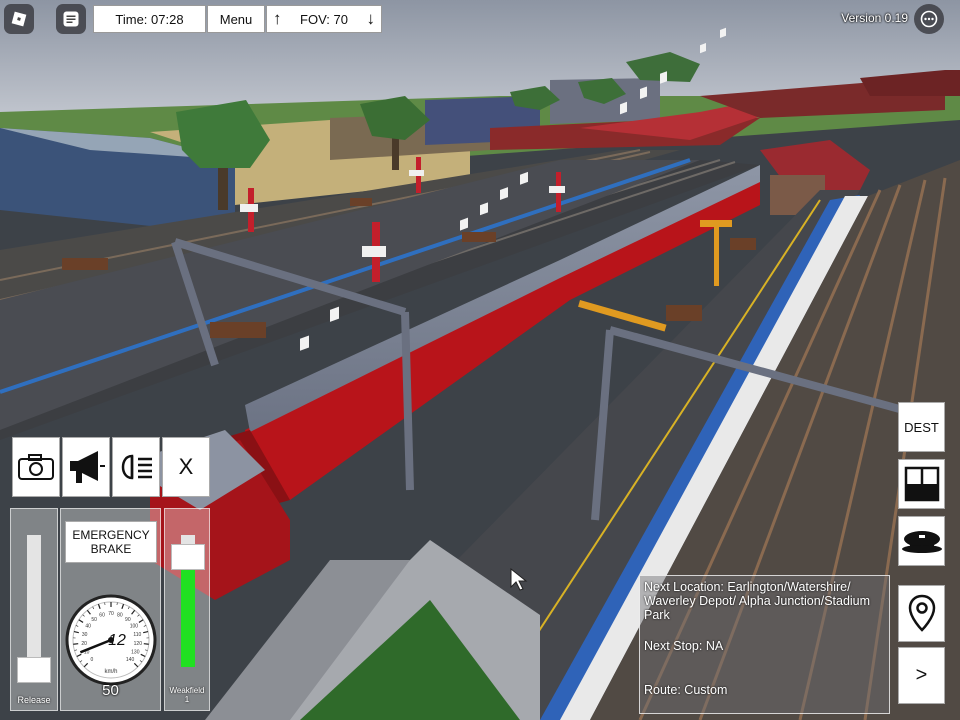 The width and height of the screenshot is (960, 720). I want to click on gauge-tick-label: 100, so click(134, 627).